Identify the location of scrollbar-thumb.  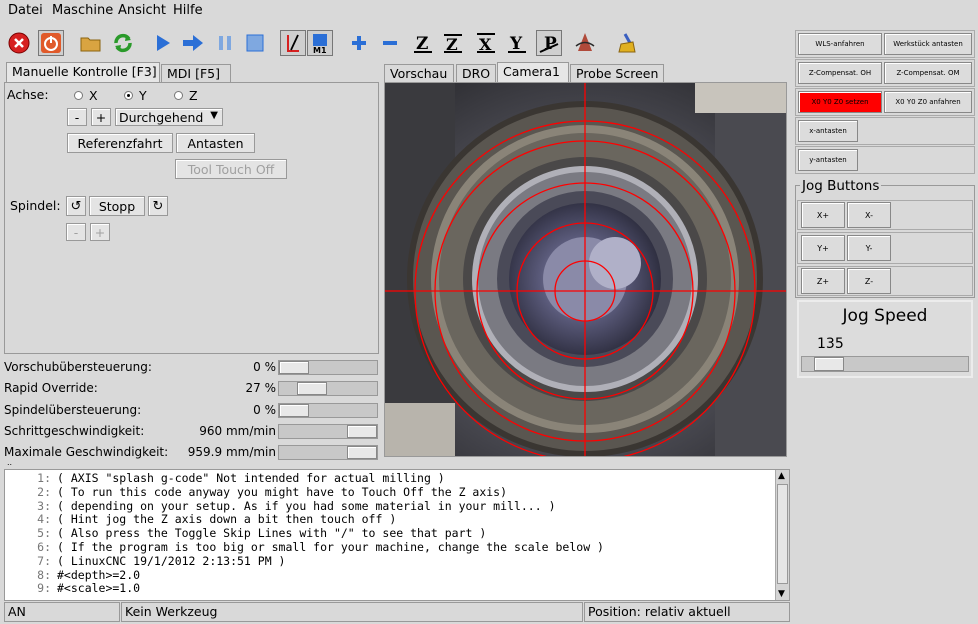
(782, 534).